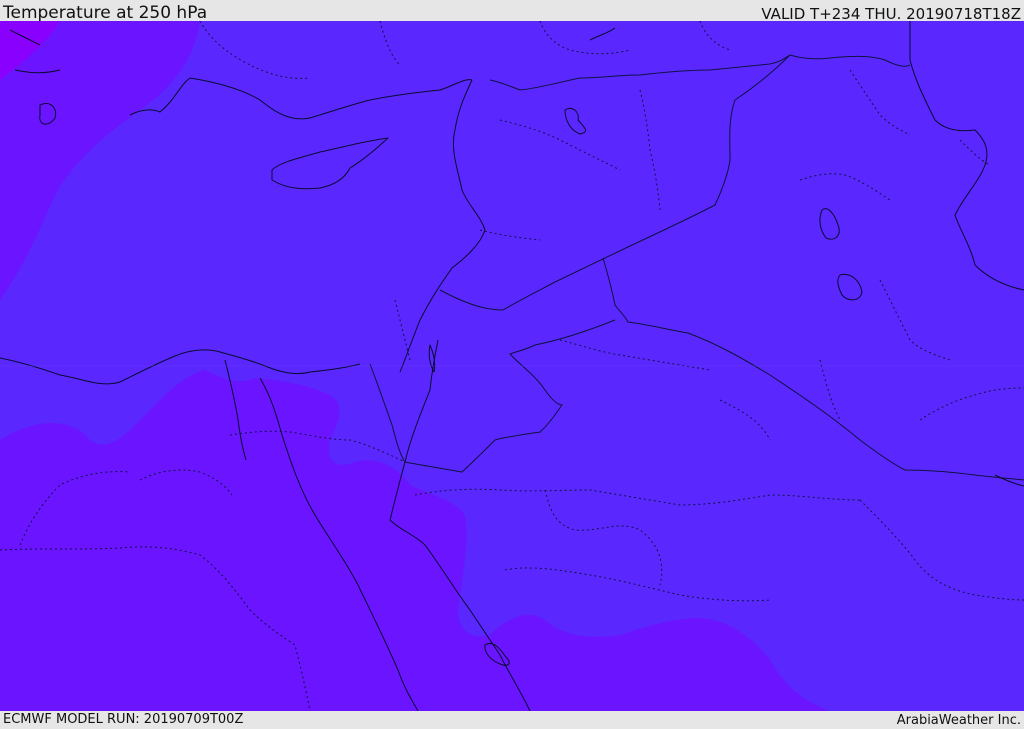 The image size is (1024, 729). What do you see at coordinates (105, 13) in the screenshot?
I see `map-title: Temperature at 250 hPa` at bounding box center [105, 13].